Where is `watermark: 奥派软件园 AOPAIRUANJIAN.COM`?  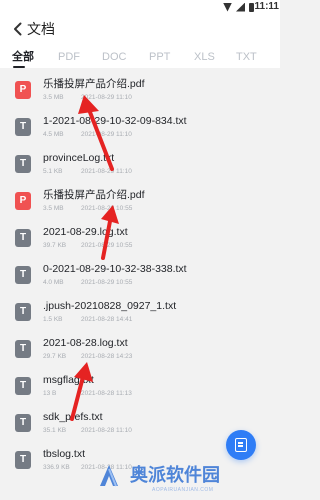
watermark: 奥派软件园 AOPAIRUANJIAN.COM is located at coordinates (188, 478).